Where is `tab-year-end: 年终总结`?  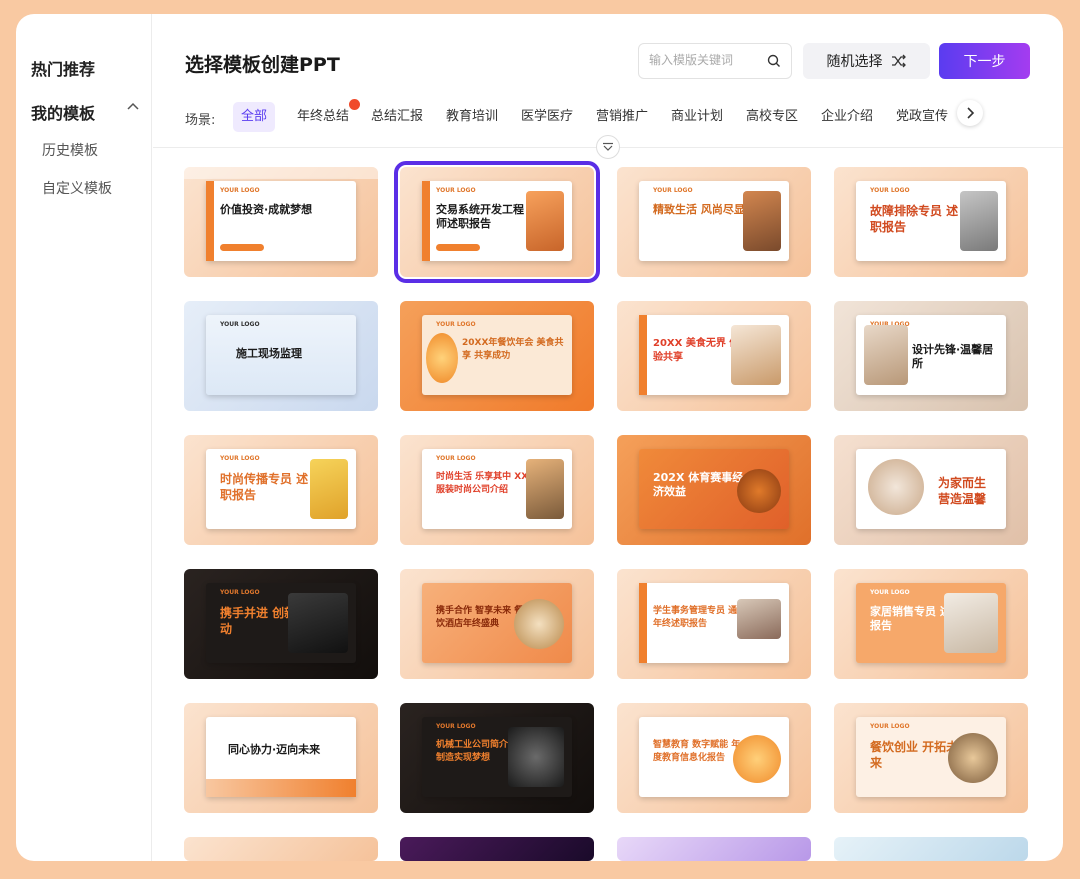 tab-year-end: 年终总结 is located at coordinates (325, 115).